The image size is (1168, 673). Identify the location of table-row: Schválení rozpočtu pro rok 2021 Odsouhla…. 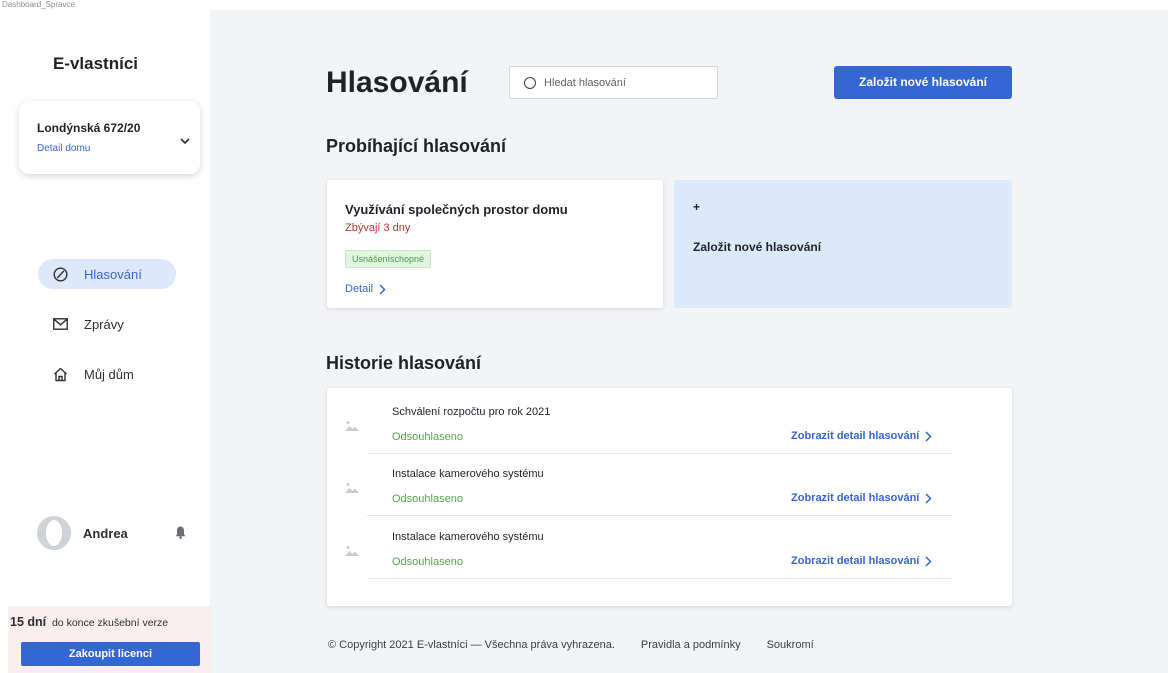
(669, 423).